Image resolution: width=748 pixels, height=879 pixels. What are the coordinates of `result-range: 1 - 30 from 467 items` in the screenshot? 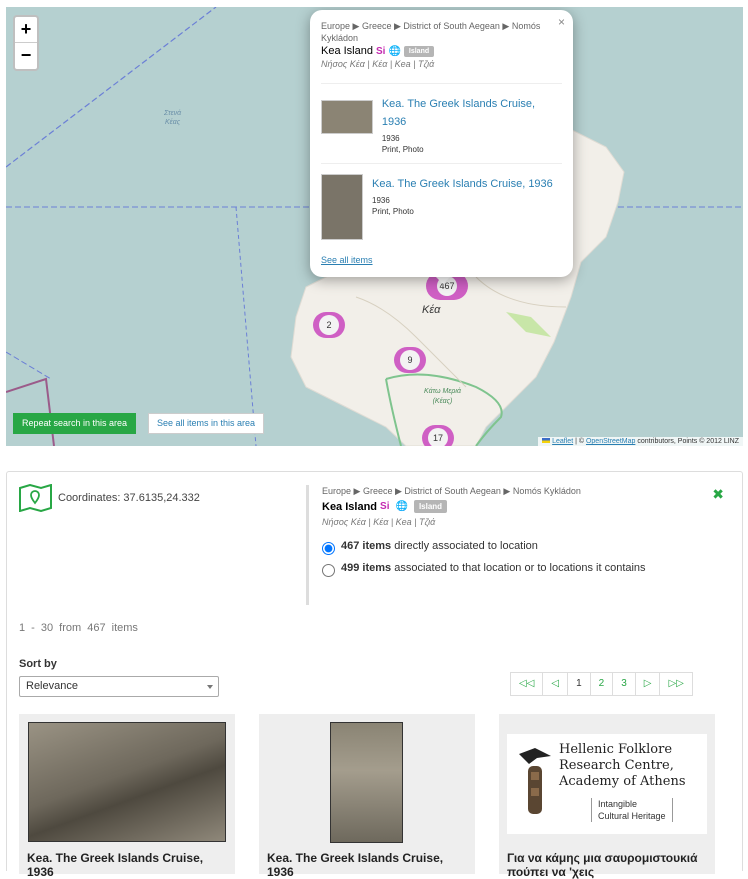 It's located at (78, 628).